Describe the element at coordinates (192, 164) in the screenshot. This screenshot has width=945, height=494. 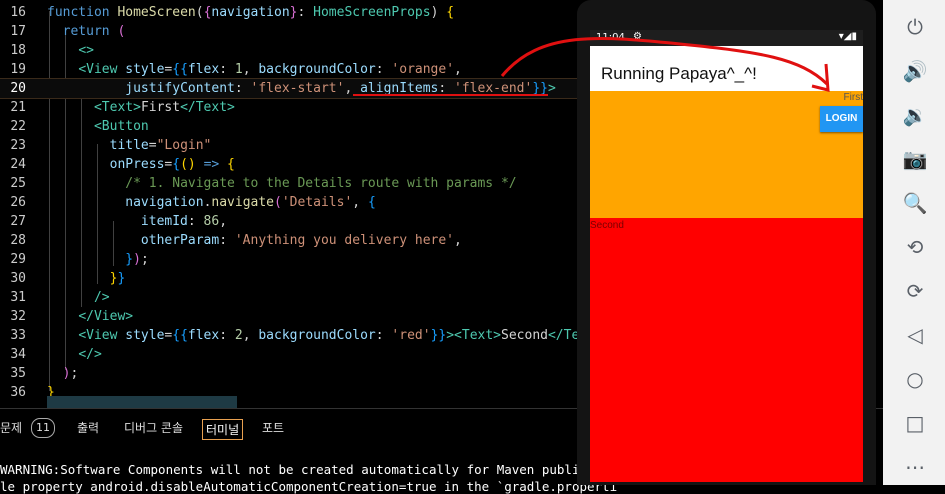
I see `token: ()` at that location.